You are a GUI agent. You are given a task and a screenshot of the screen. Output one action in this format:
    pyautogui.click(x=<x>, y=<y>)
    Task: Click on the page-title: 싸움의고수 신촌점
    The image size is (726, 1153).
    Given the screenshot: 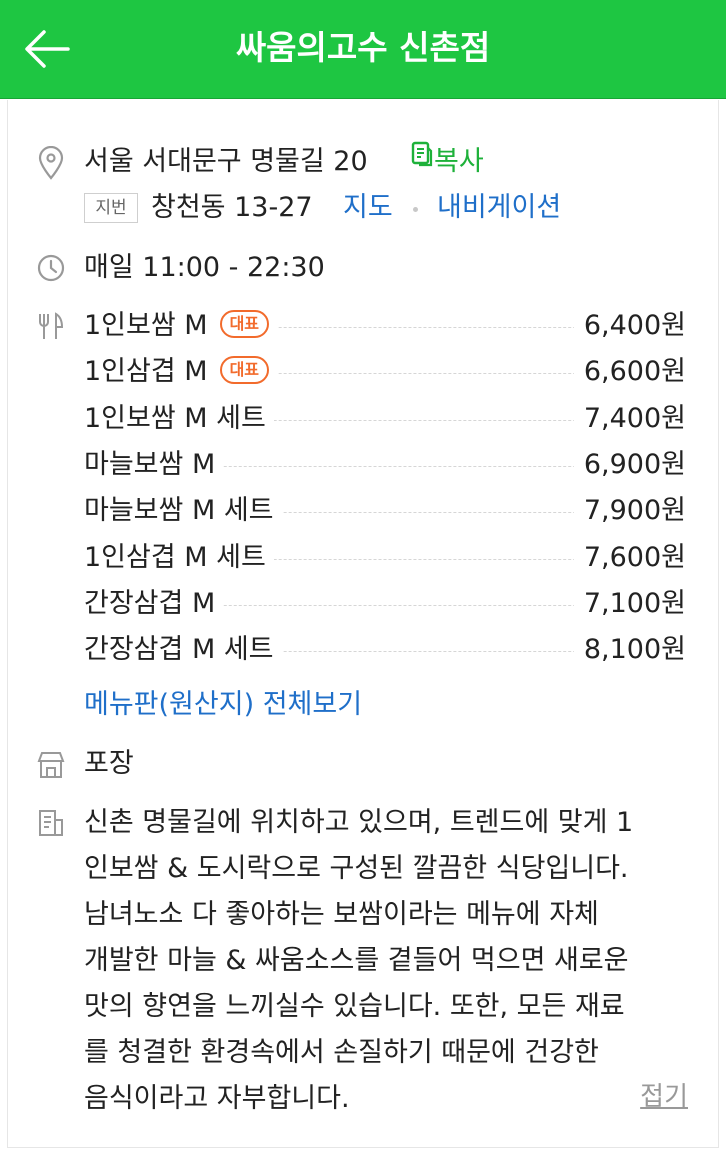 What is the action you would take?
    pyautogui.click(x=363, y=47)
    